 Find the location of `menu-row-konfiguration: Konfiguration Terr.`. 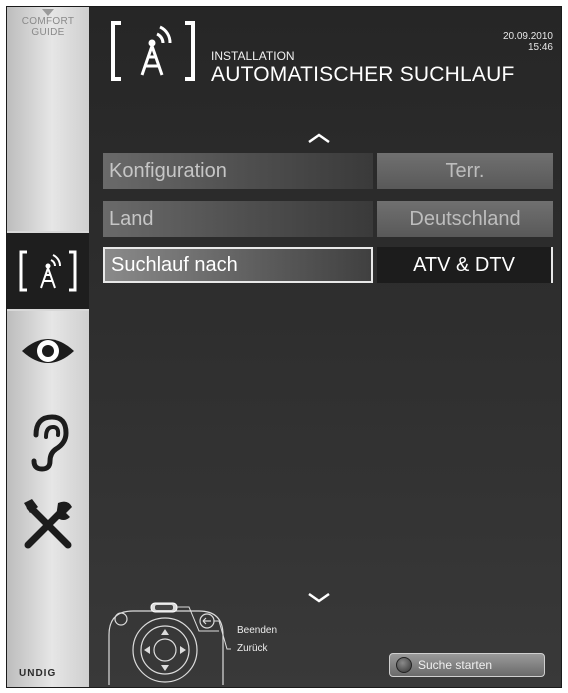

menu-row-konfiguration: Konfiguration Terr. is located at coordinates (328, 171).